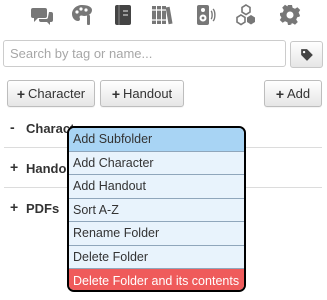  What do you see at coordinates (12, 127) in the screenshot?
I see `collapse-toggle: -` at bounding box center [12, 127].